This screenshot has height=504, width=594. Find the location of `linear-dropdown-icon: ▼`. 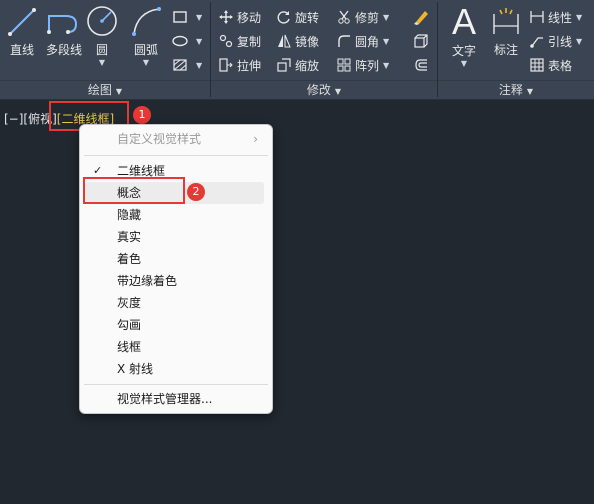

linear-dropdown-icon: ▼ is located at coordinates (579, 17).